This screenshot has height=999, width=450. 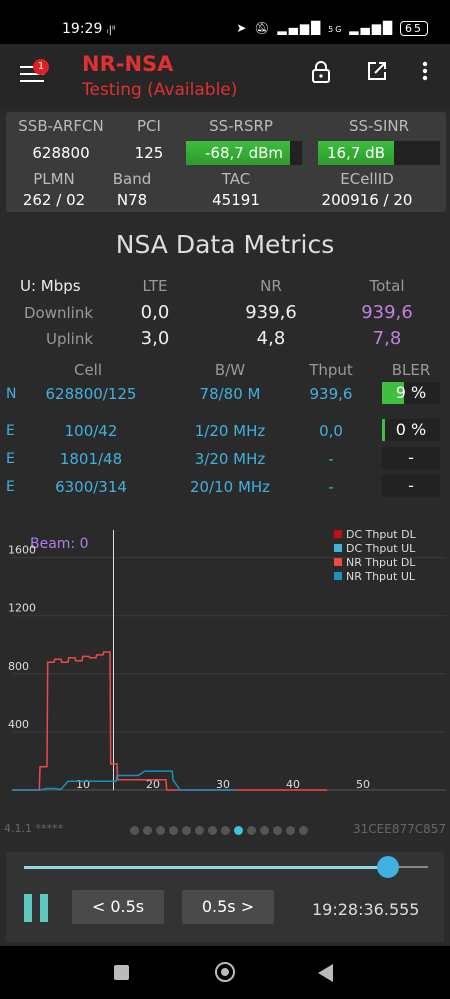 What do you see at coordinates (367, 179) in the screenshot?
I see `header-ecellid: ECellID` at bounding box center [367, 179].